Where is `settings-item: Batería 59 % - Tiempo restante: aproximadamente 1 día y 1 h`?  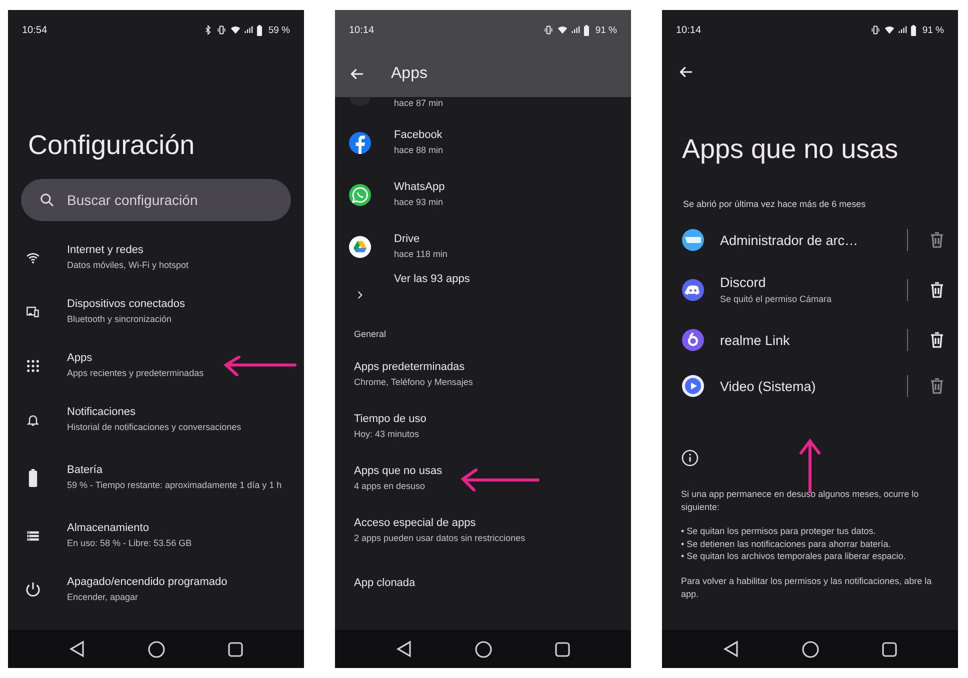
settings-item: Batería 59 % - Tiempo restante: aproximadamente 1 día y 1 h is located at coordinates (156, 478).